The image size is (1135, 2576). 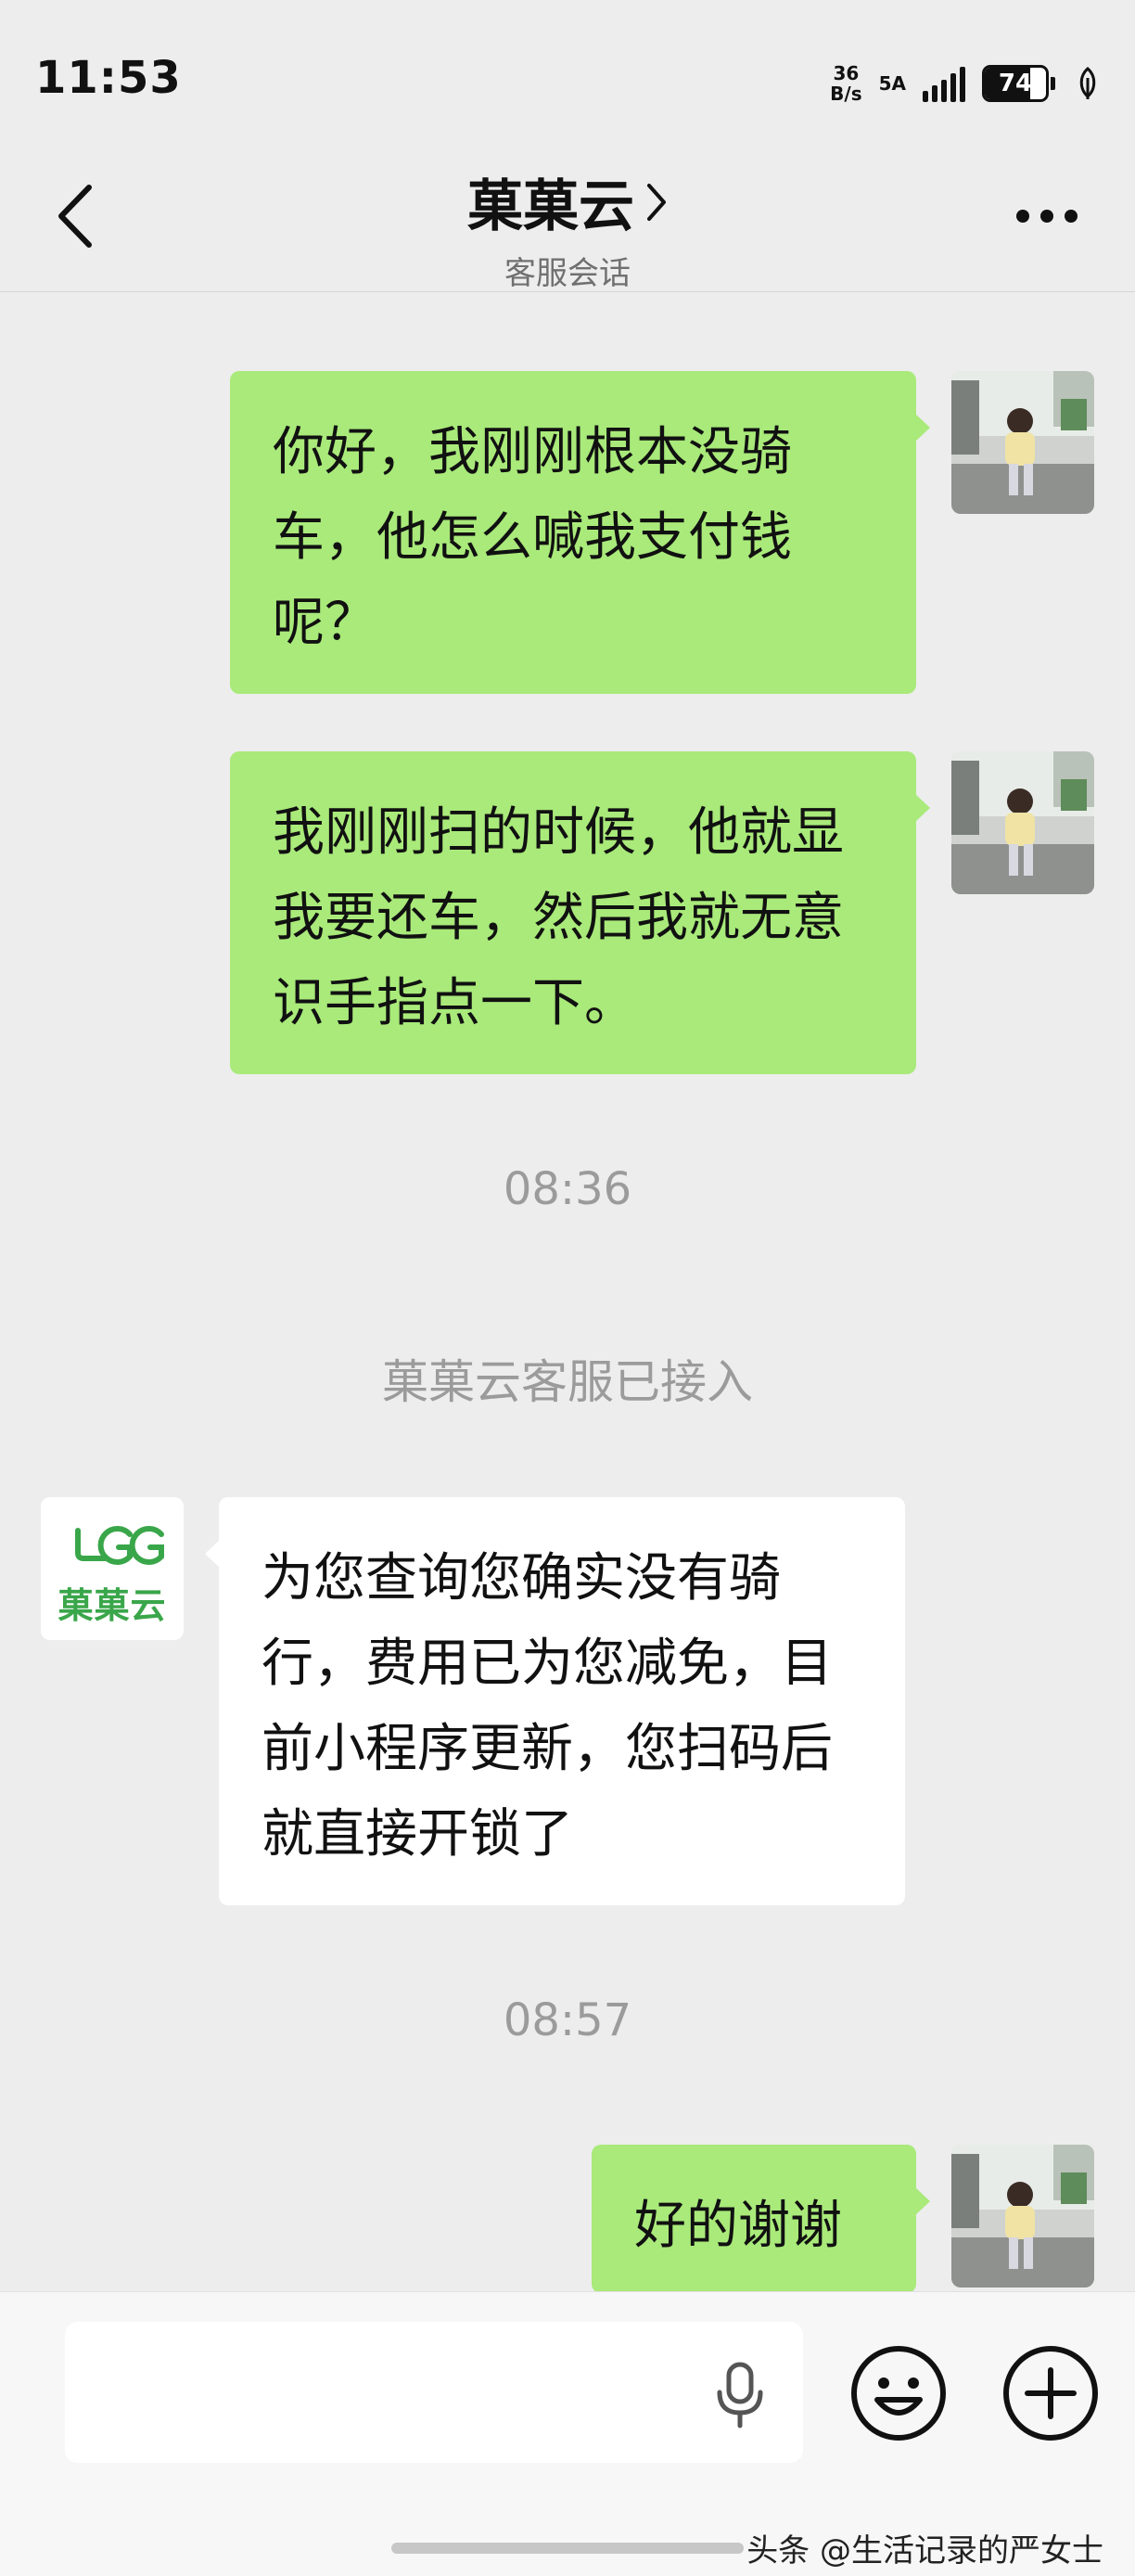 I want to click on watermark: 头条 @生活记录的严女士, so click(x=925, y=2551).